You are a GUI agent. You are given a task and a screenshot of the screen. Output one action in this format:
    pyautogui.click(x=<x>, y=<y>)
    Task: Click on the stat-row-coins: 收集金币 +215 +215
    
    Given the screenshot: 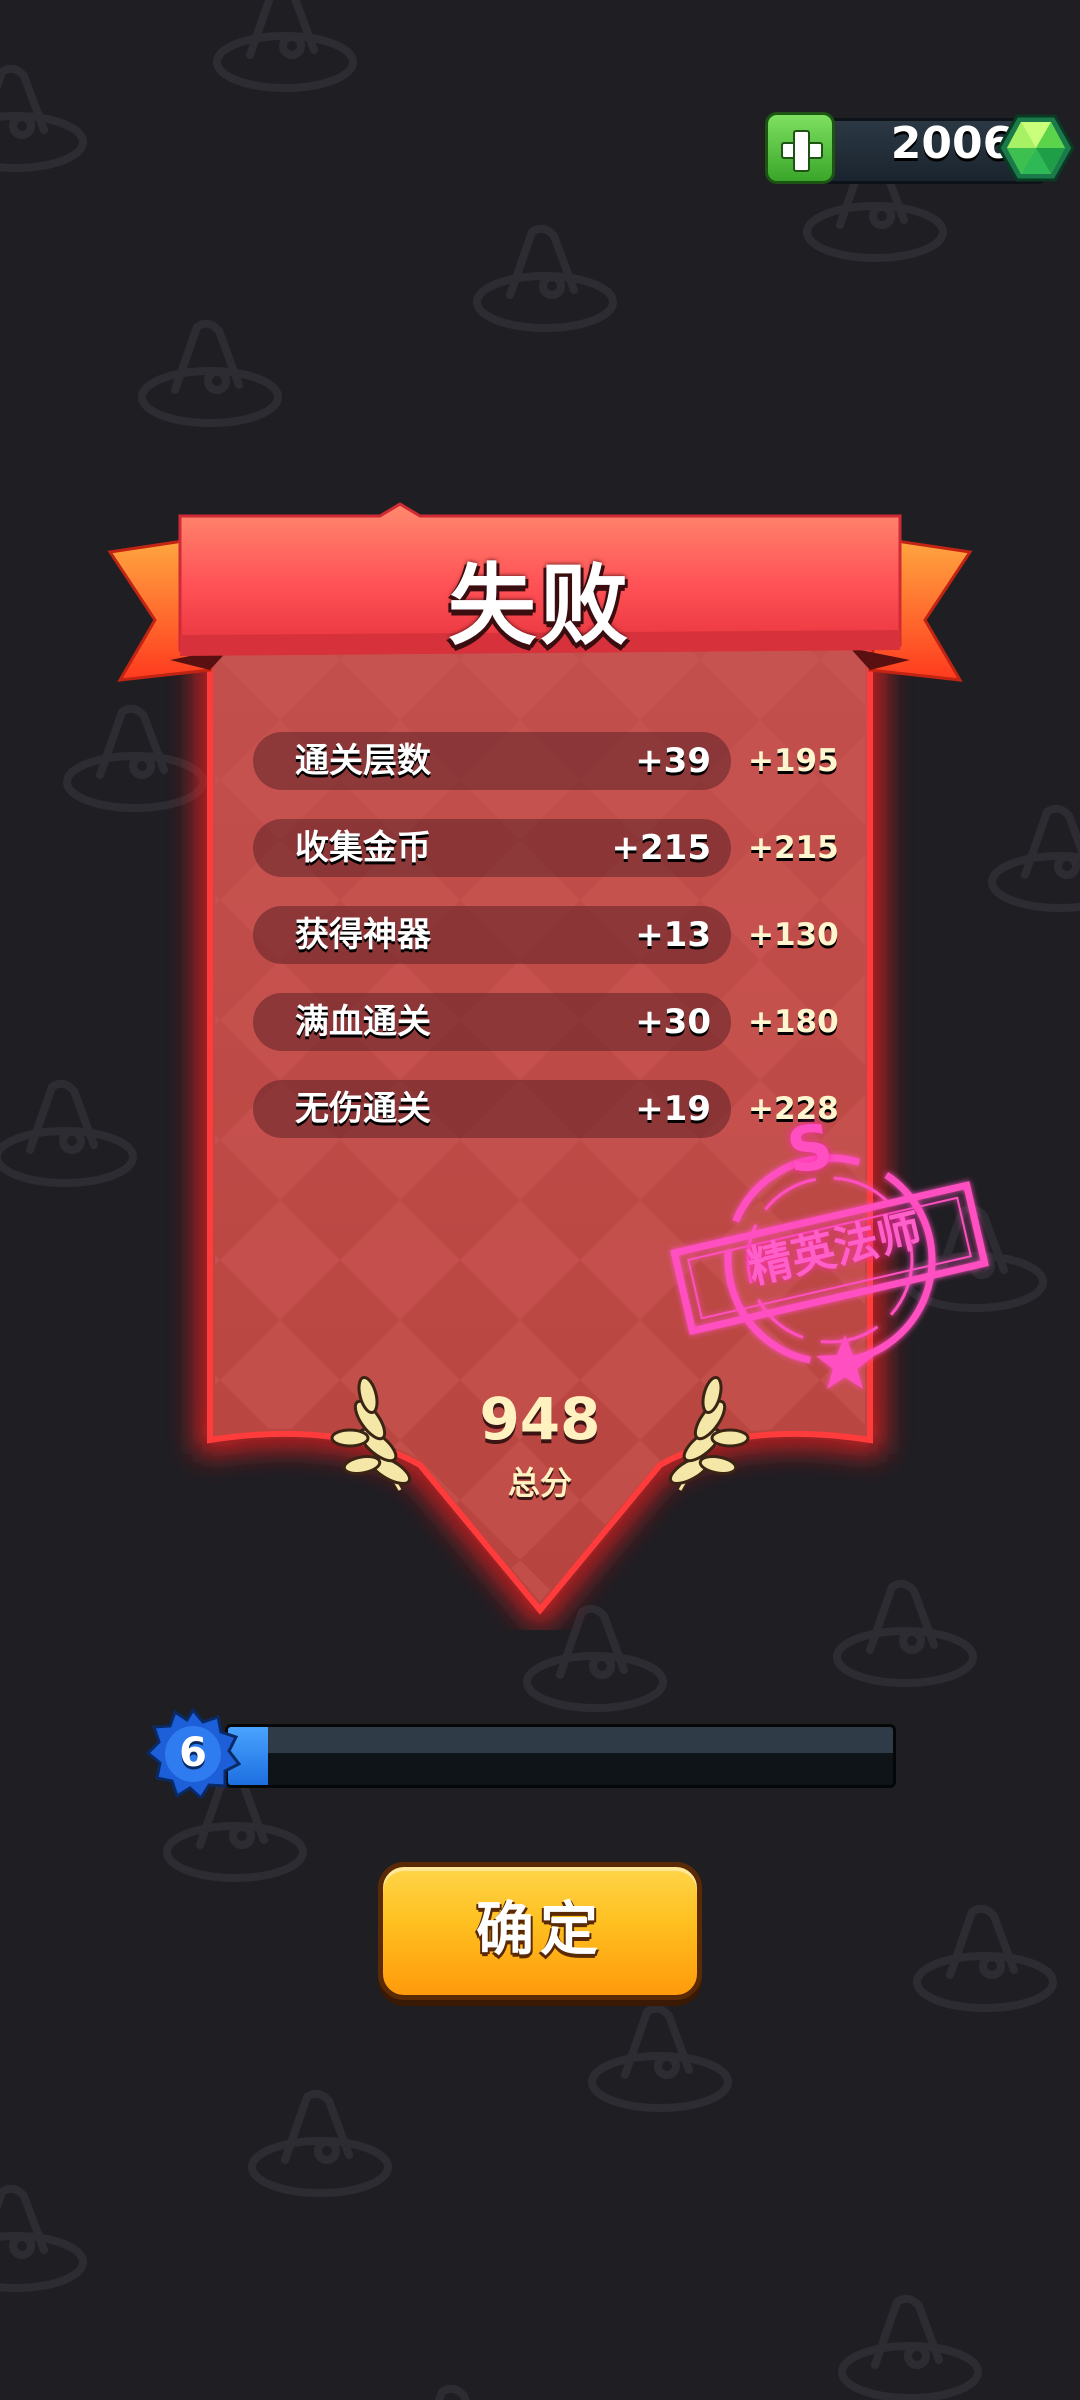 What is the action you would take?
    pyautogui.click(x=546, y=848)
    